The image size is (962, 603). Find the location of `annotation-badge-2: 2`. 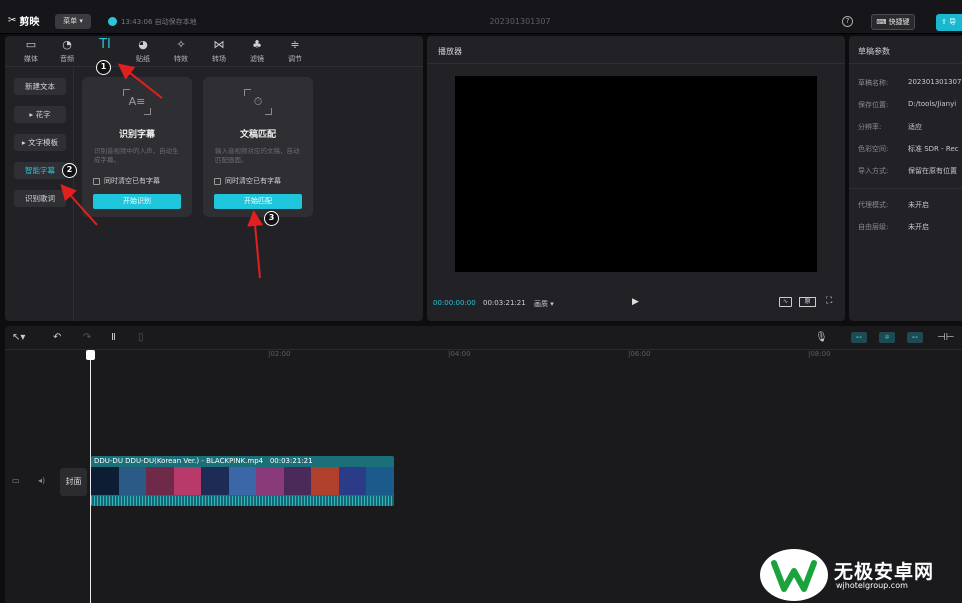

annotation-badge-2: 2 is located at coordinates (69, 170).